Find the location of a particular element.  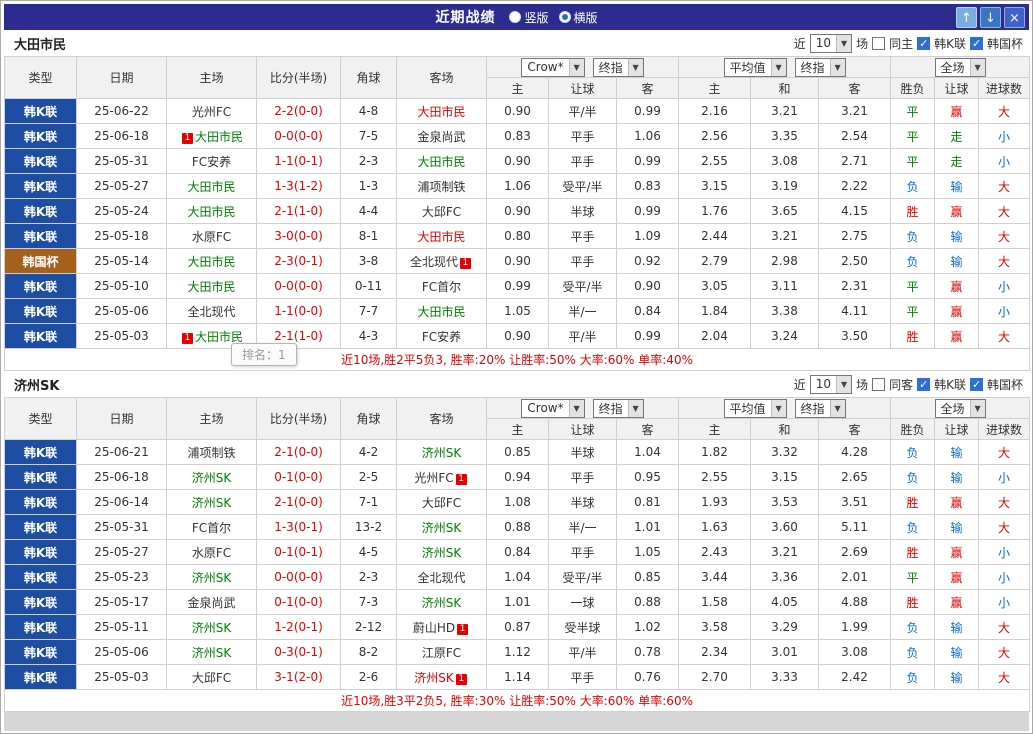

handicap-result-cell: 输 is located at coordinates (957, 677).